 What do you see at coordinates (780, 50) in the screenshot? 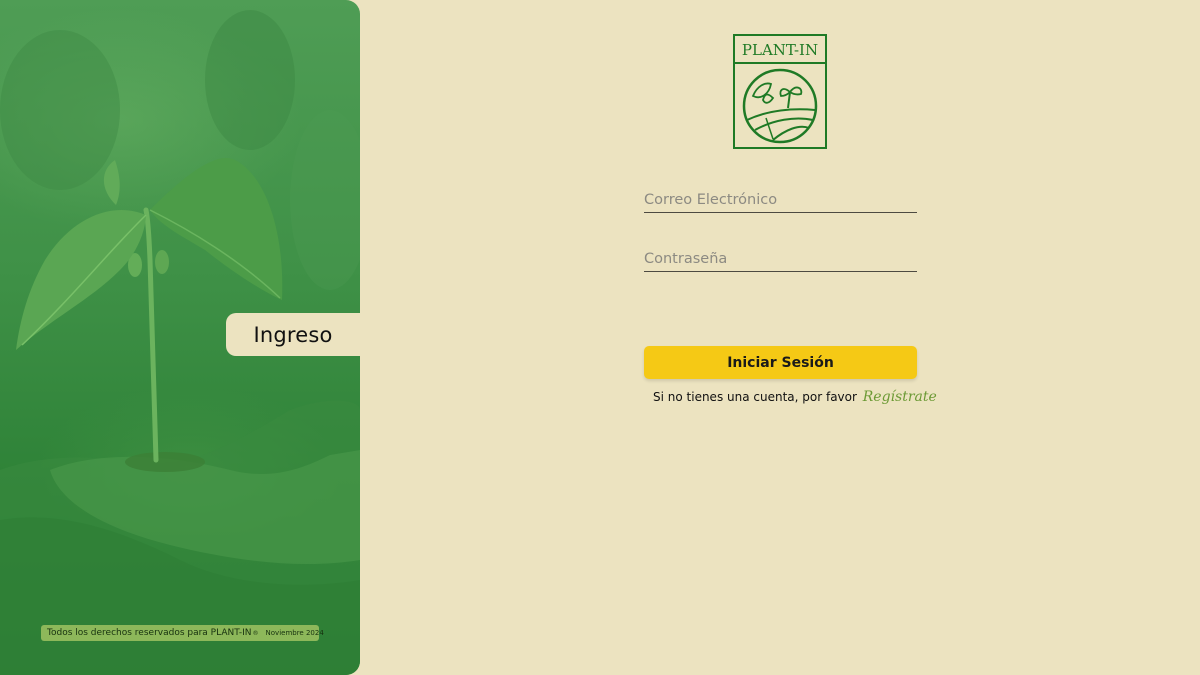
I see `logo-brand-name: PLANT-IN` at bounding box center [780, 50].